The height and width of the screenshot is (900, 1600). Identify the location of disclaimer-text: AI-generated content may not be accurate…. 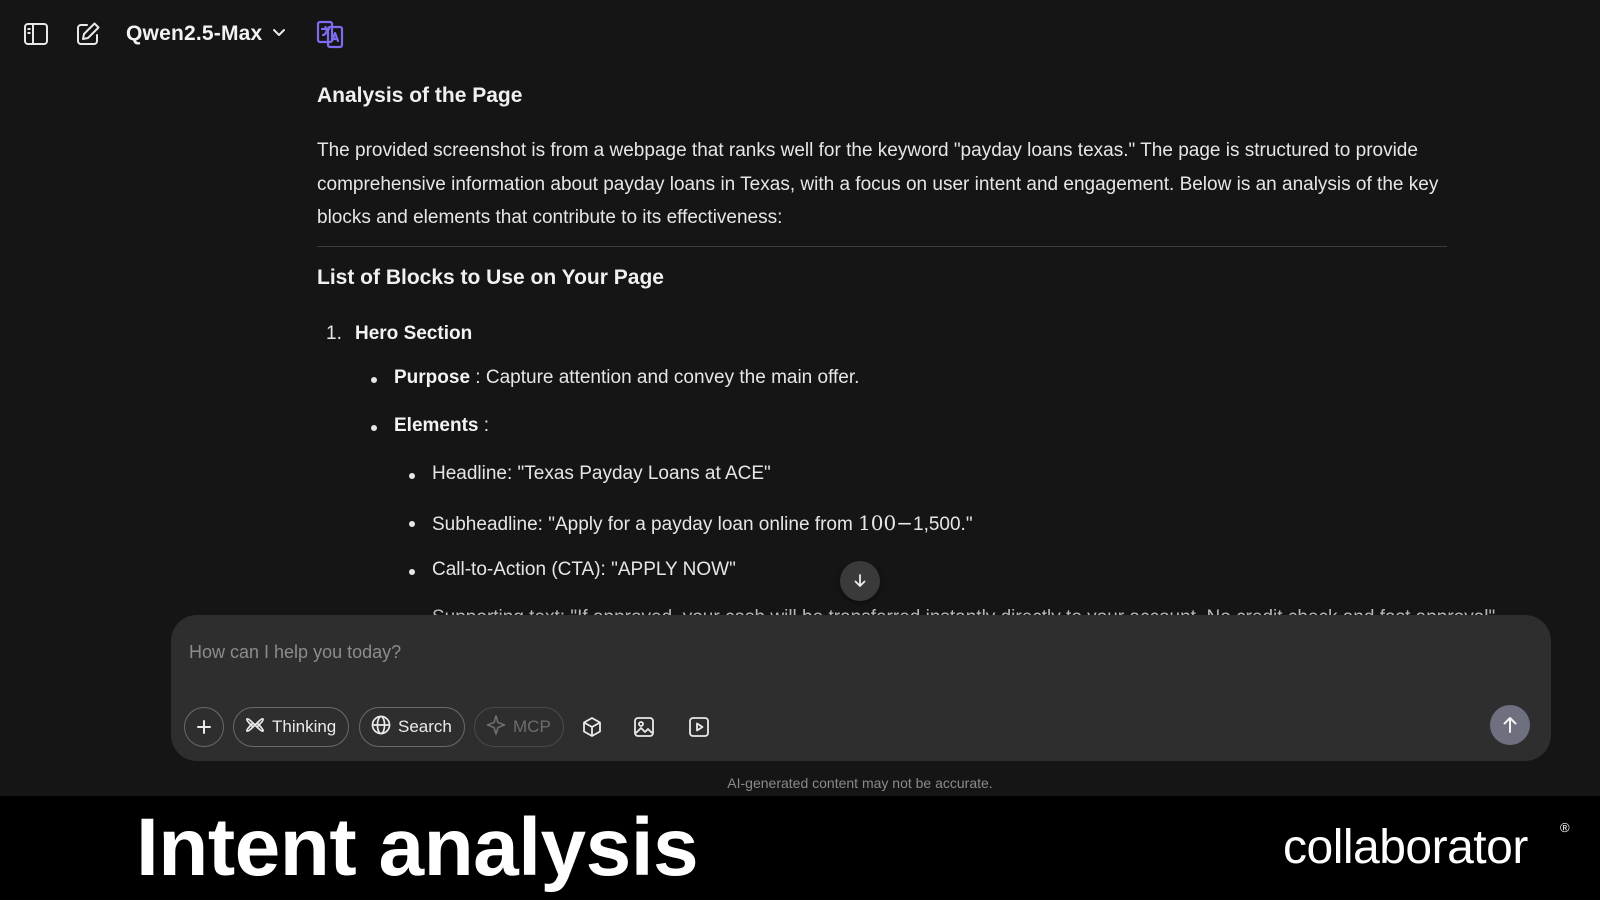
(860, 783).